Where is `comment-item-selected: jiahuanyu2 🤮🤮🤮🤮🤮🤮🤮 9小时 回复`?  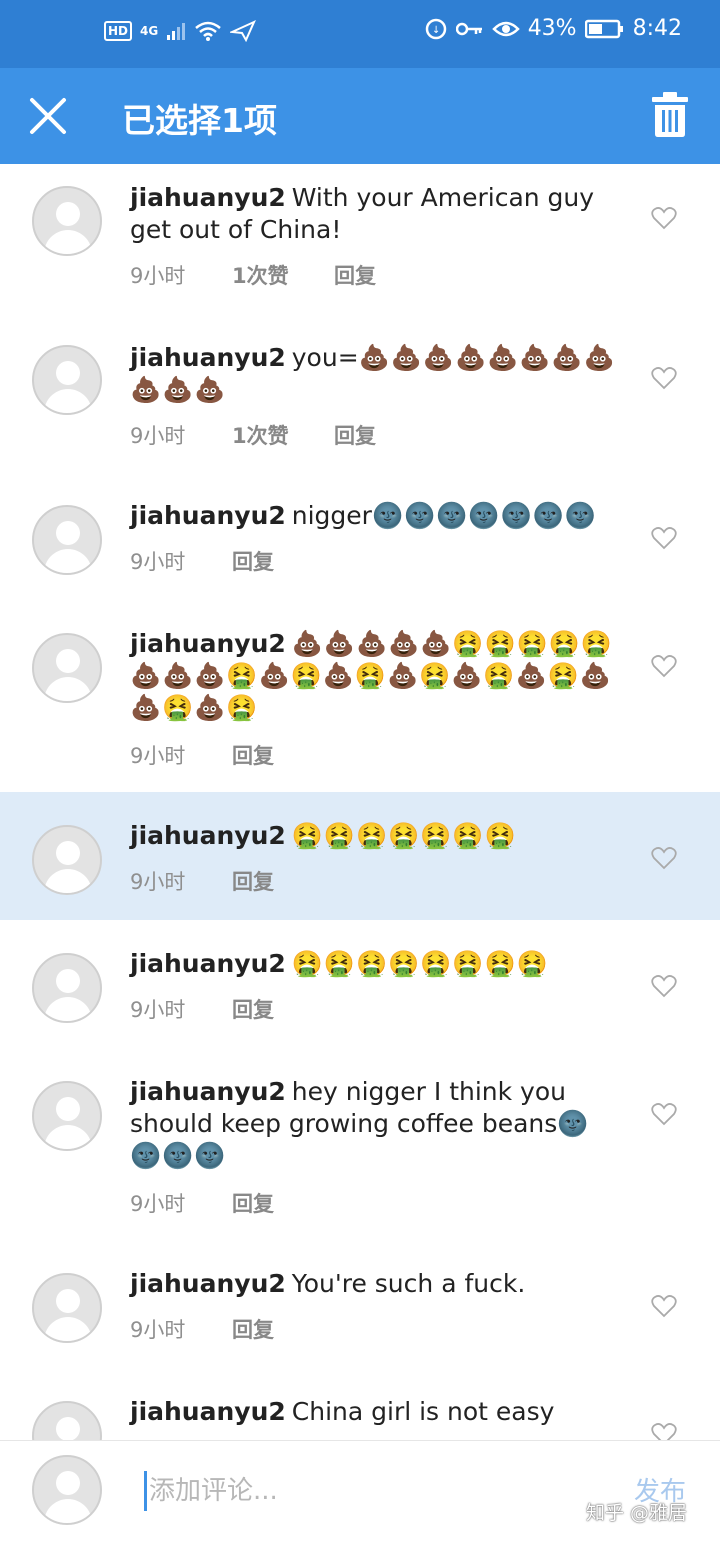
comment-item-selected: jiahuanyu2 🤮🤮🤮🤮🤮🤮🤮 9小时 回复 is located at coordinates (360, 856).